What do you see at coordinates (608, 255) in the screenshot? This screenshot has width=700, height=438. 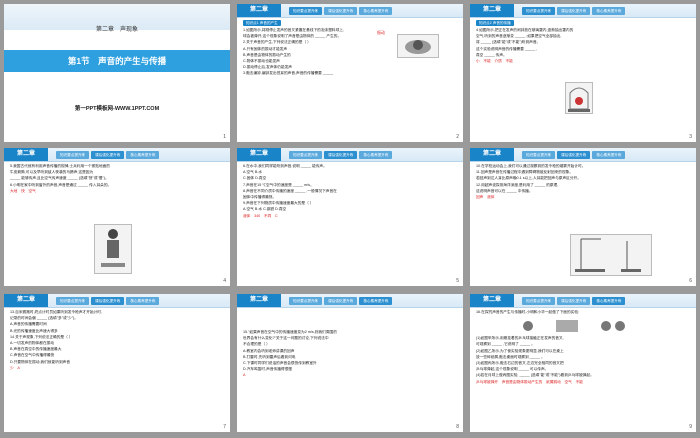 I see `lab-stand-icon` at bounding box center [608, 255].